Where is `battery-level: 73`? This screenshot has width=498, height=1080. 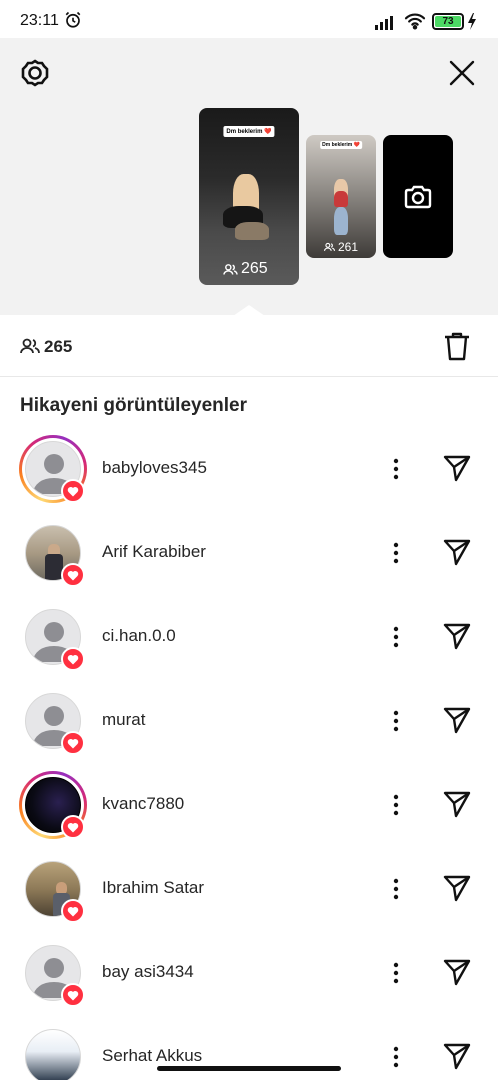
battery-level: 73 is located at coordinates (448, 21).